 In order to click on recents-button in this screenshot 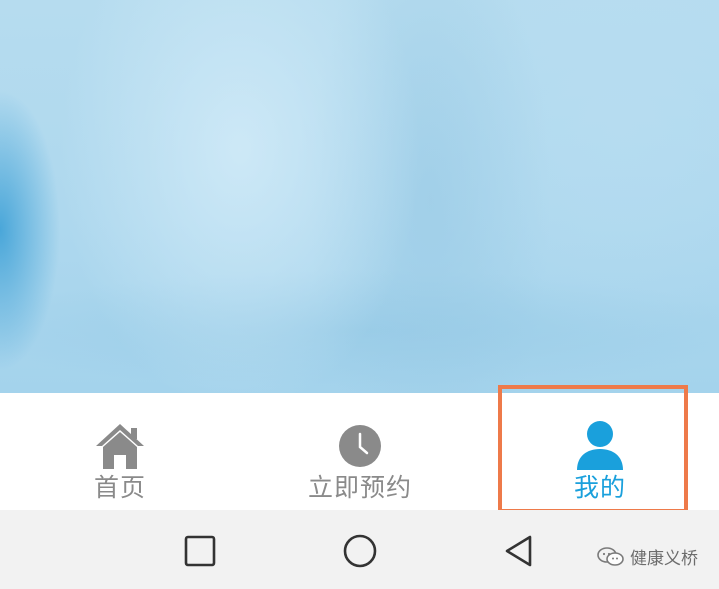, I will do `click(200, 551)`.